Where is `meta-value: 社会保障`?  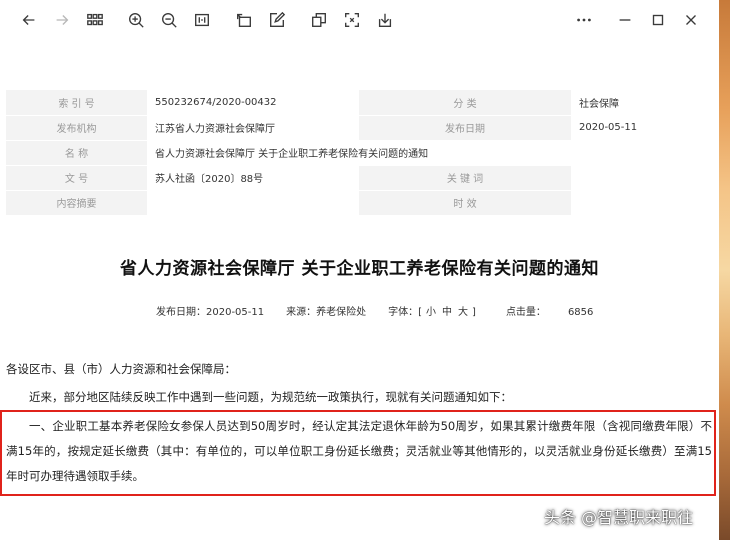 meta-value: 社会保障 is located at coordinates (644, 103).